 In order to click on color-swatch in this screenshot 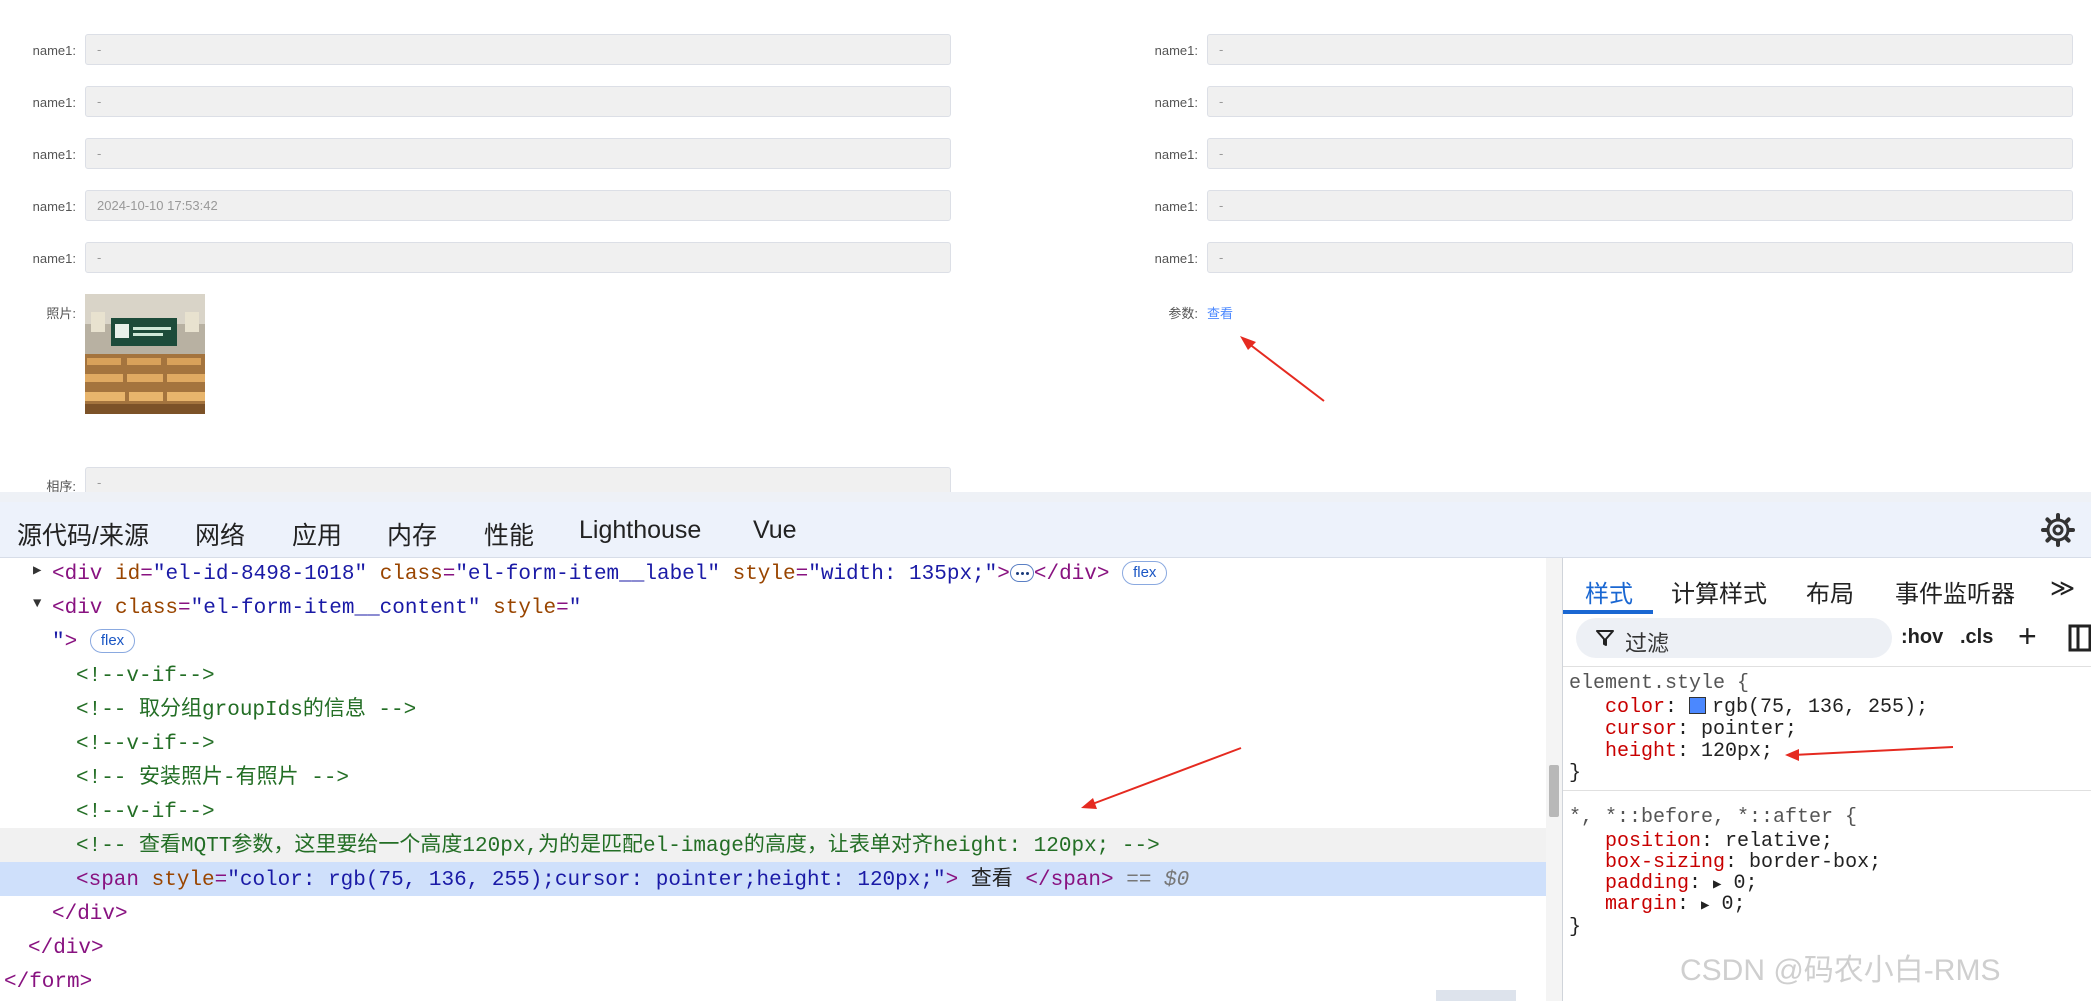, I will do `click(1698, 705)`.